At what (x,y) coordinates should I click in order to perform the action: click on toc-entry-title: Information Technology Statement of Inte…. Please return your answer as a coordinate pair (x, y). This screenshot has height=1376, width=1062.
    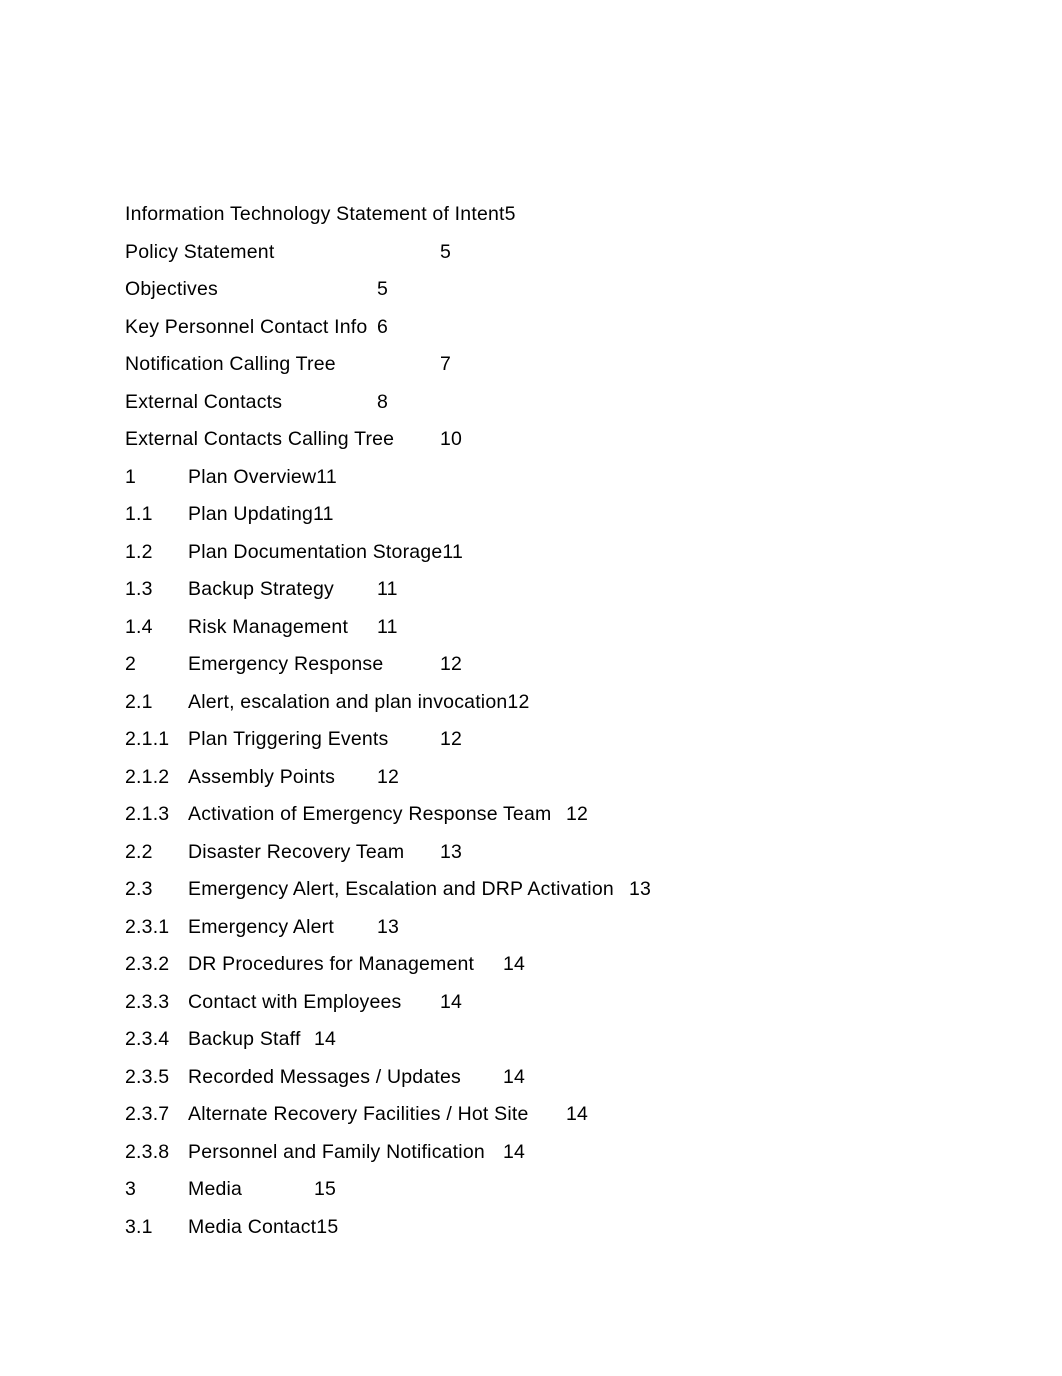
    Looking at the image, I should click on (315, 214).